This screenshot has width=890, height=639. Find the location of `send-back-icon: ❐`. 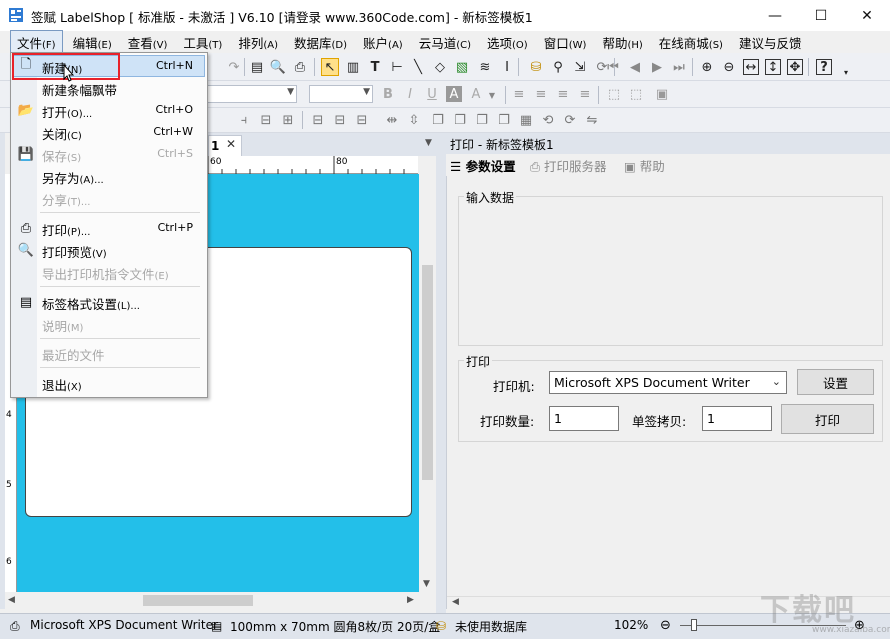

send-back-icon: ❐ is located at coordinates (460, 120).